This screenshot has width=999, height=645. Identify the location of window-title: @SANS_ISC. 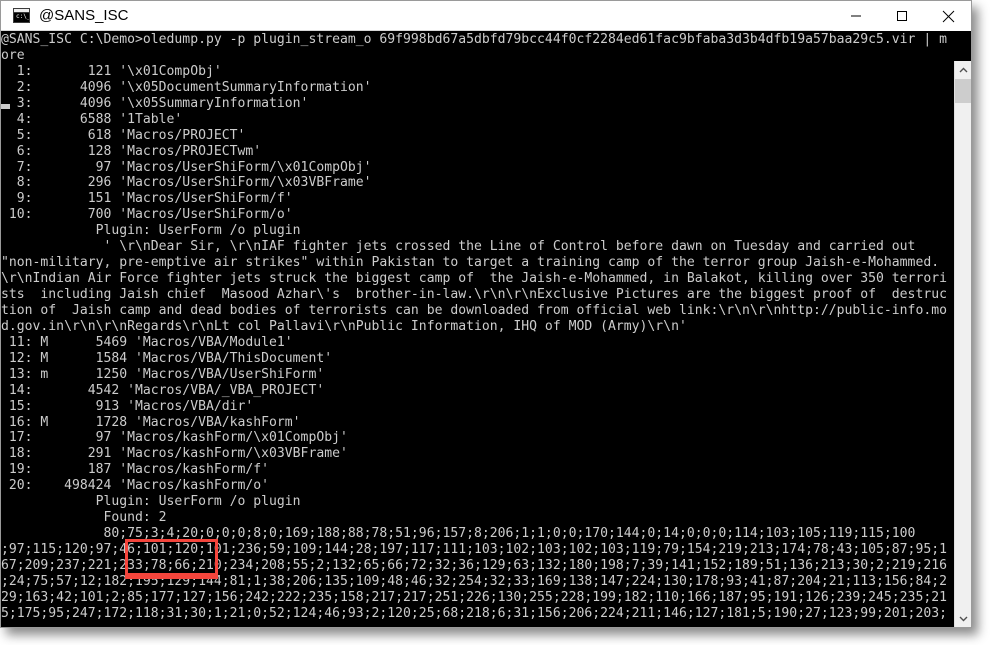
(84, 15).